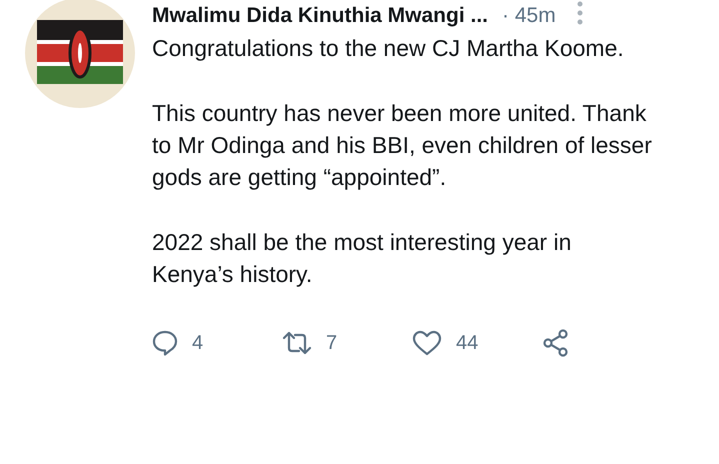  I want to click on retweet-icon, so click(297, 343).